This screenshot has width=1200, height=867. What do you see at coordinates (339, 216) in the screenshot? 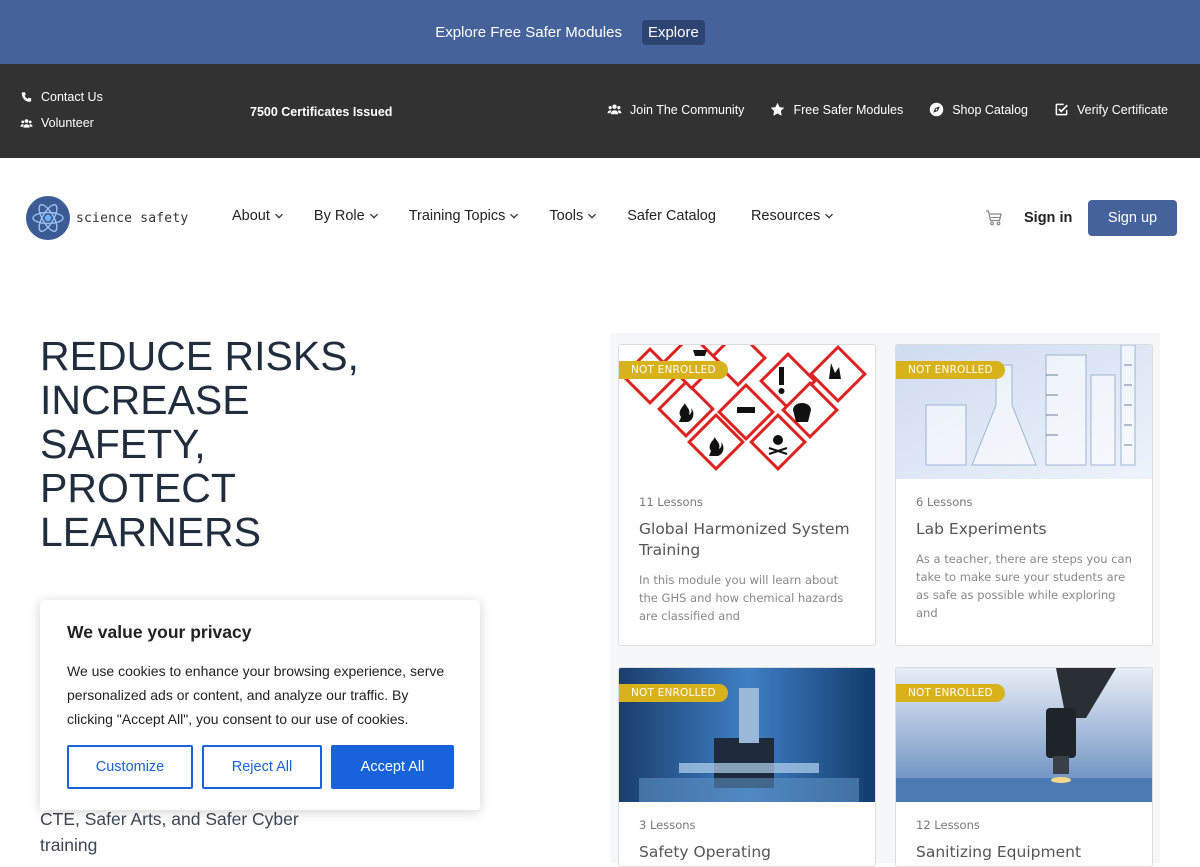
I see `nav-item-label: By Role` at bounding box center [339, 216].